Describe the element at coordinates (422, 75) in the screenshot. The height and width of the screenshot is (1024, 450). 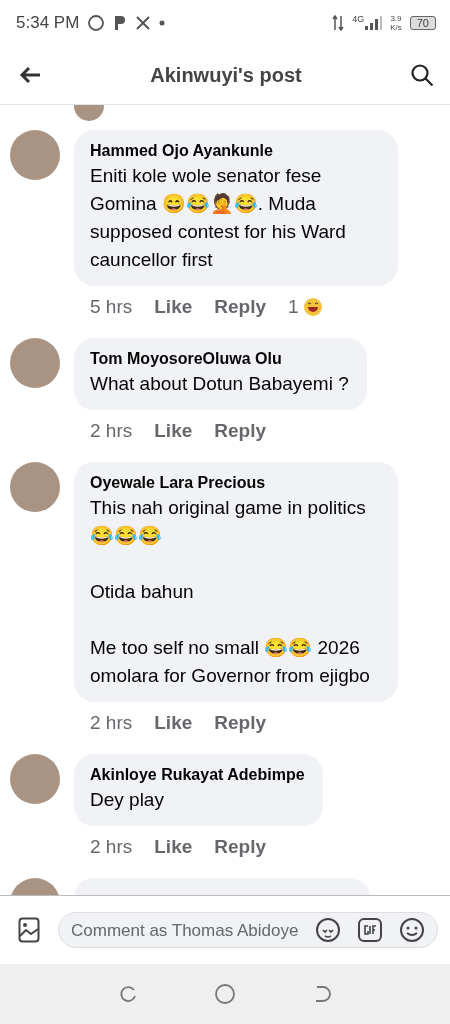
I see `search-icon` at that location.